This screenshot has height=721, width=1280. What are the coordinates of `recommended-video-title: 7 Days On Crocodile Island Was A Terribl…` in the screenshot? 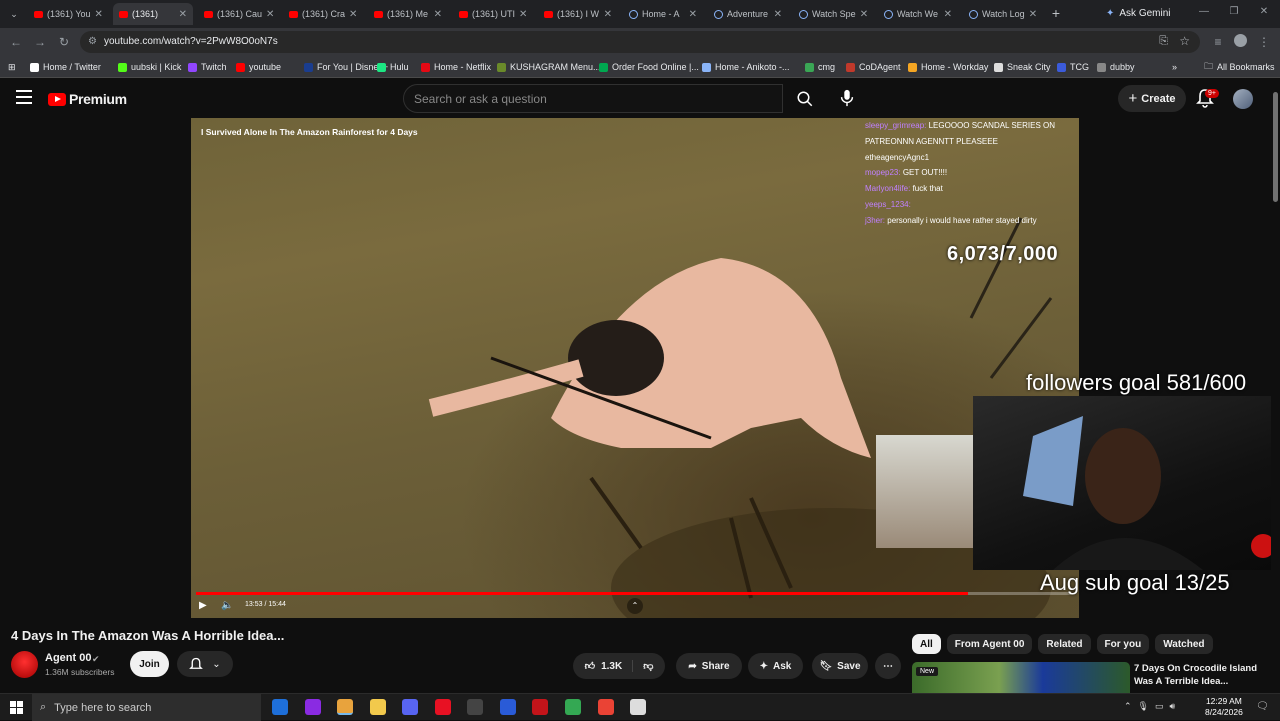 It's located at (1204, 675).